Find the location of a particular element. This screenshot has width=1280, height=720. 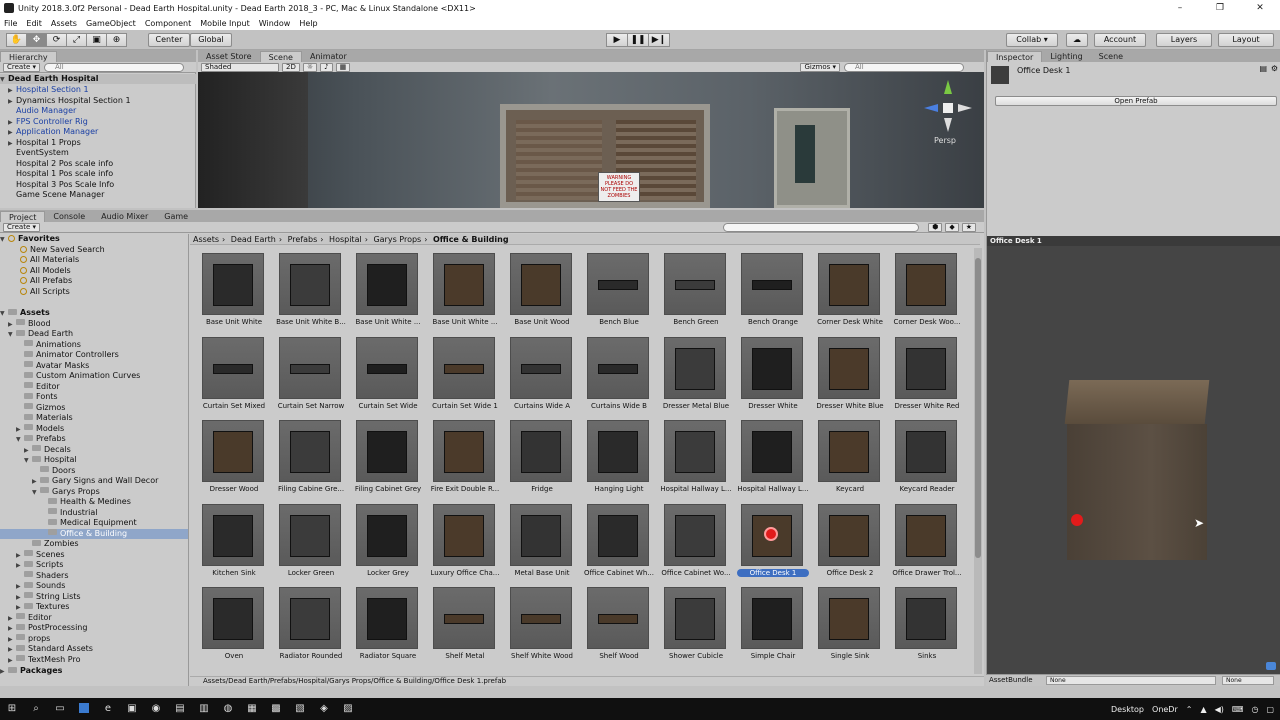

project-folder: Gizmos is located at coordinates (94, 408).